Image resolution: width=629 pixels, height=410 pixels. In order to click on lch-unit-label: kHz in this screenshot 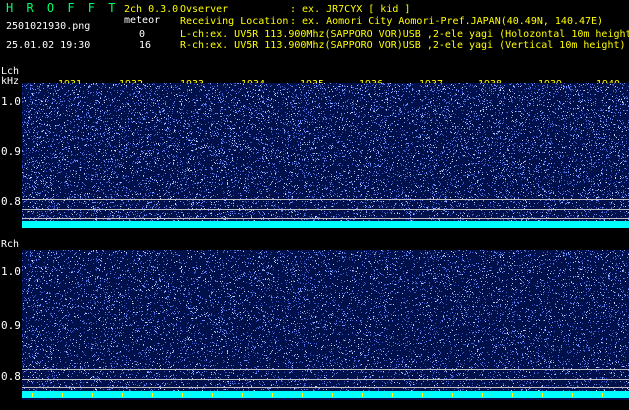, I will do `click(10, 82)`.